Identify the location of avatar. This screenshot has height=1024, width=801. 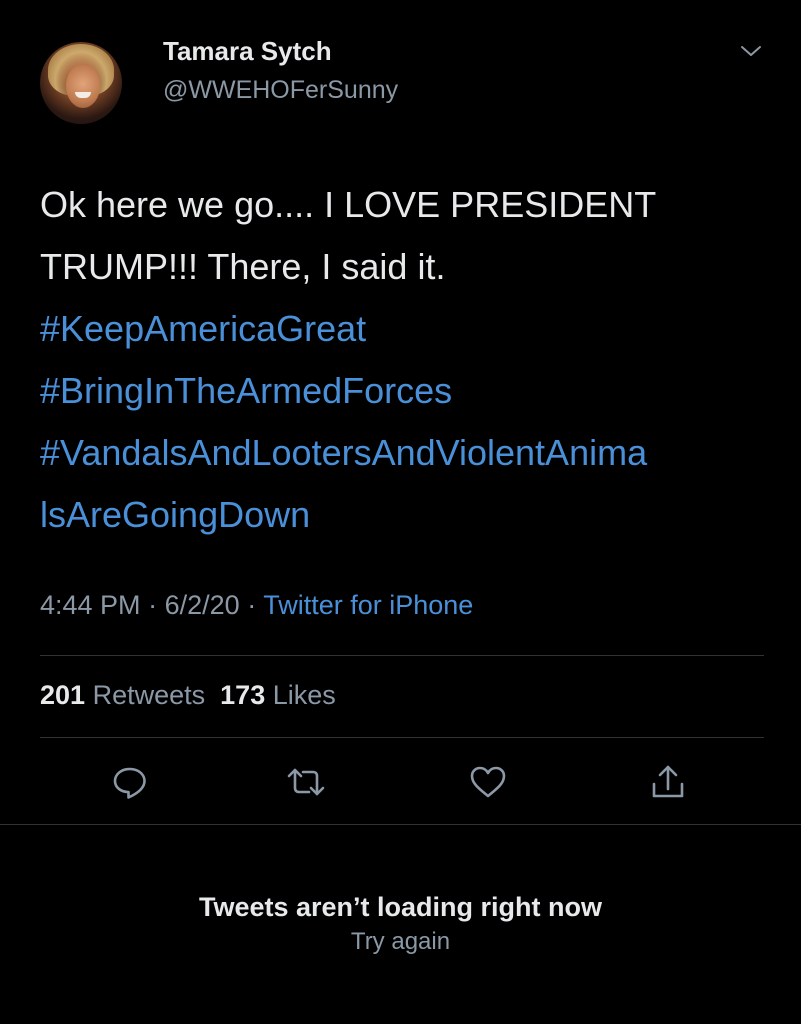
(81, 83).